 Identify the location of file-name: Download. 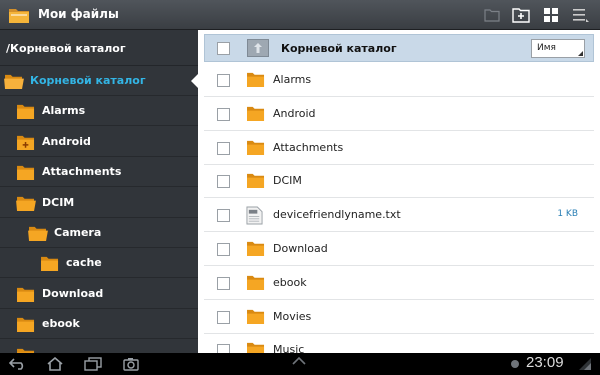
(300, 248).